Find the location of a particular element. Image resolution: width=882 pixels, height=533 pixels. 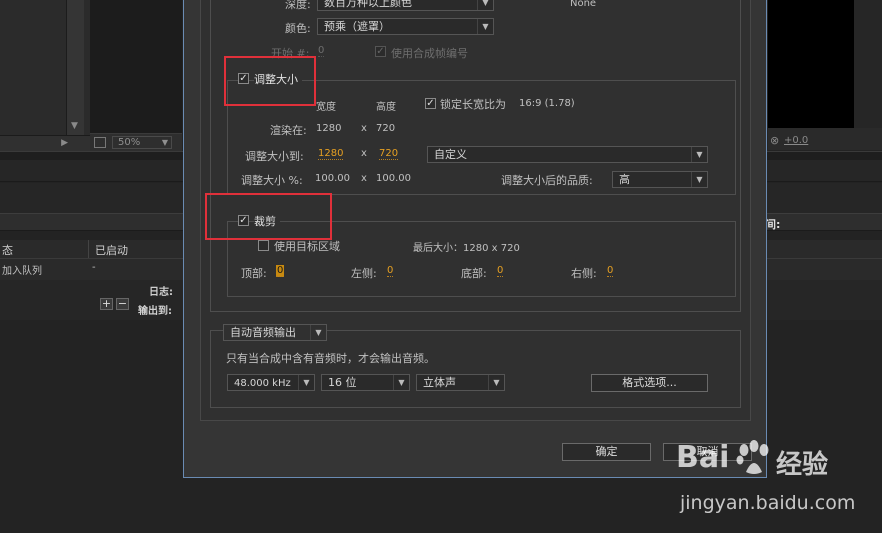

queued-status: 加入队列 is located at coordinates (22, 269).